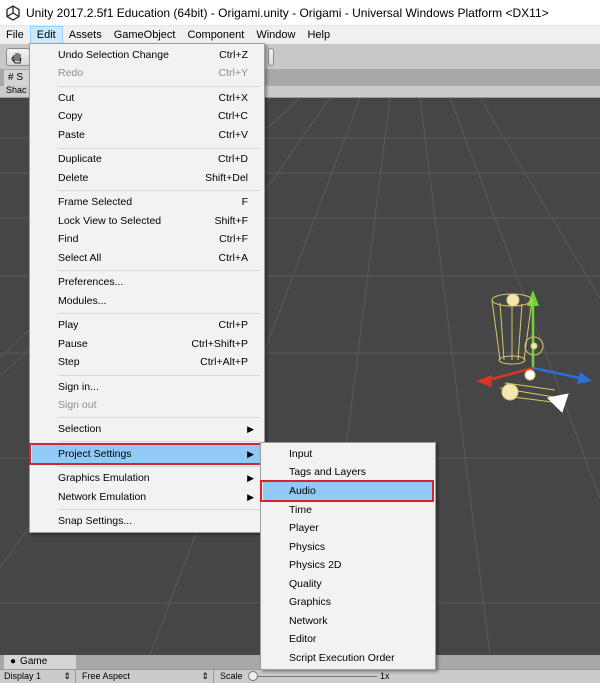  I want to click on menu-edit: Edit, so click(46, 35).